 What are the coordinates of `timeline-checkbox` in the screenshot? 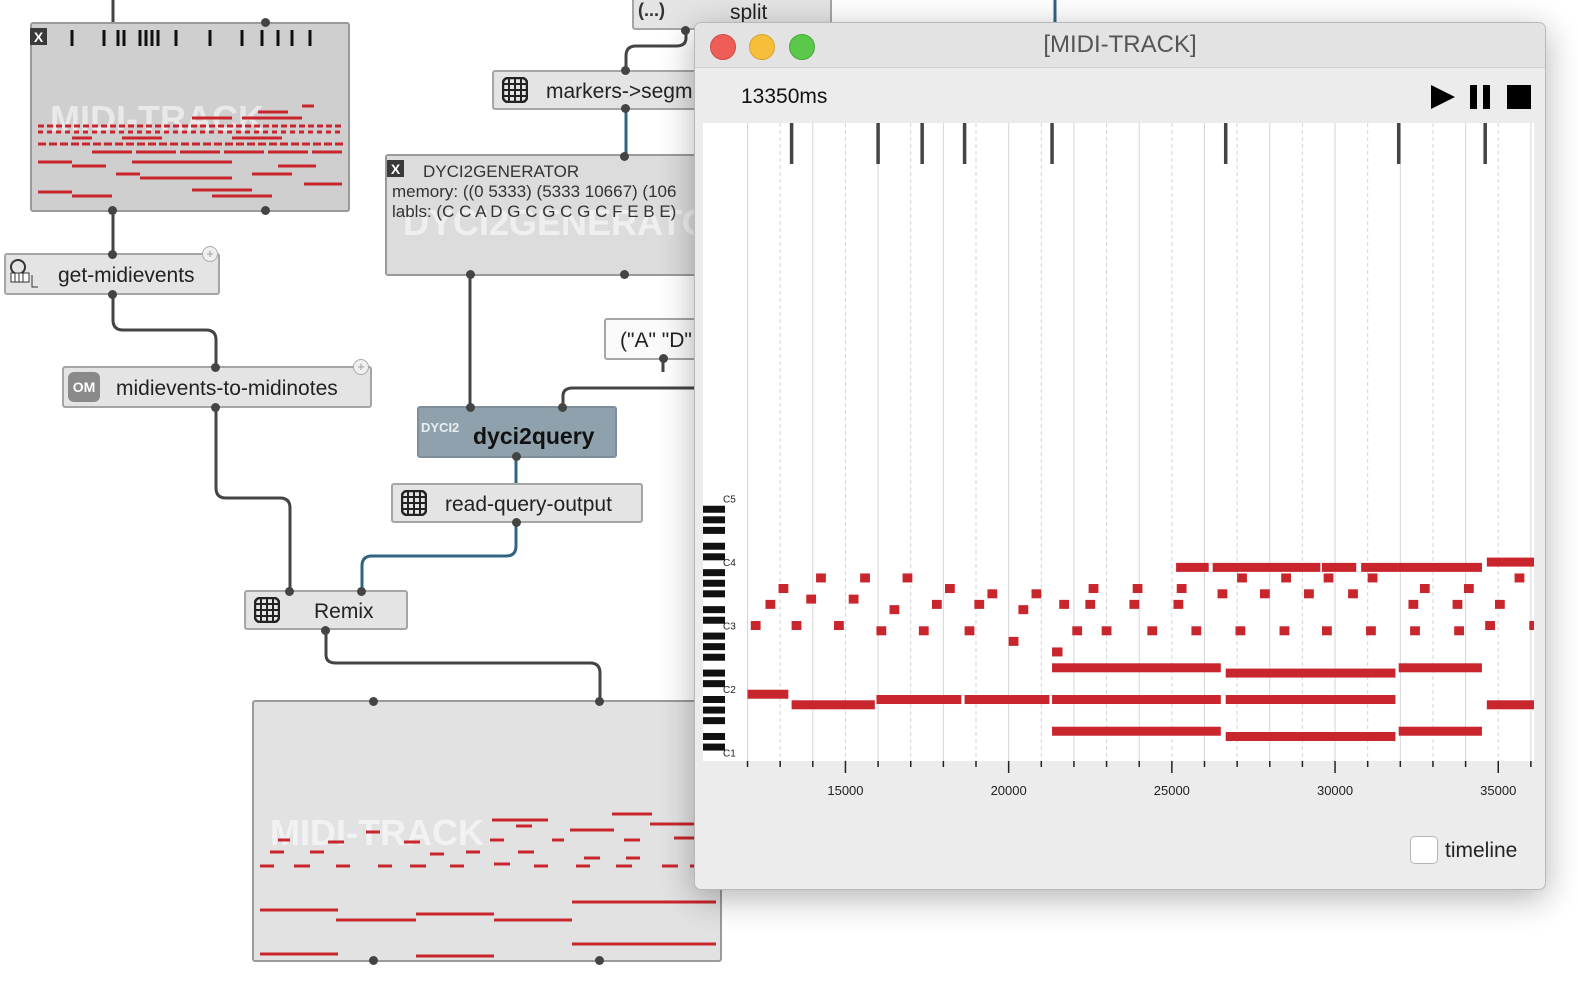 It's located at (1424, 850).